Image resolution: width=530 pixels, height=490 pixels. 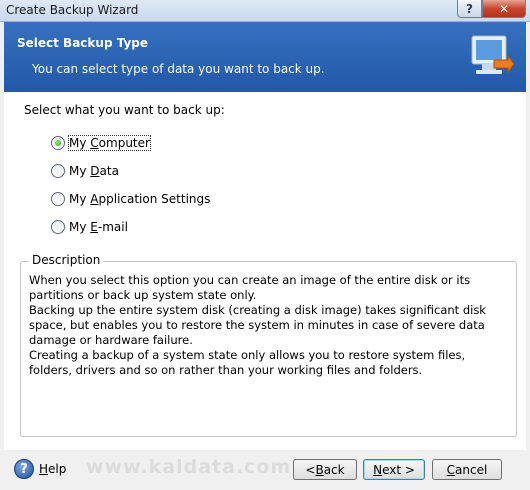 I want to click on label-my-application-settings: My Application Settings, so click(x=140, y=199).